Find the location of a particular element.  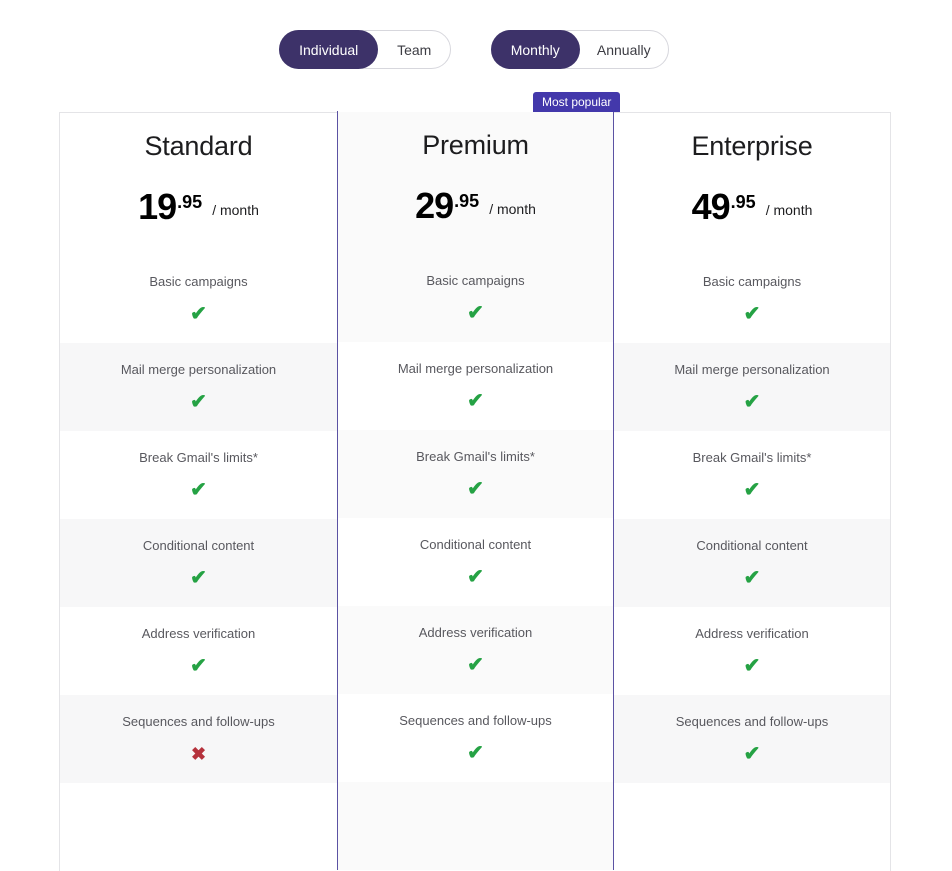

price-integer: 49 is located at coordinates (711, 206).